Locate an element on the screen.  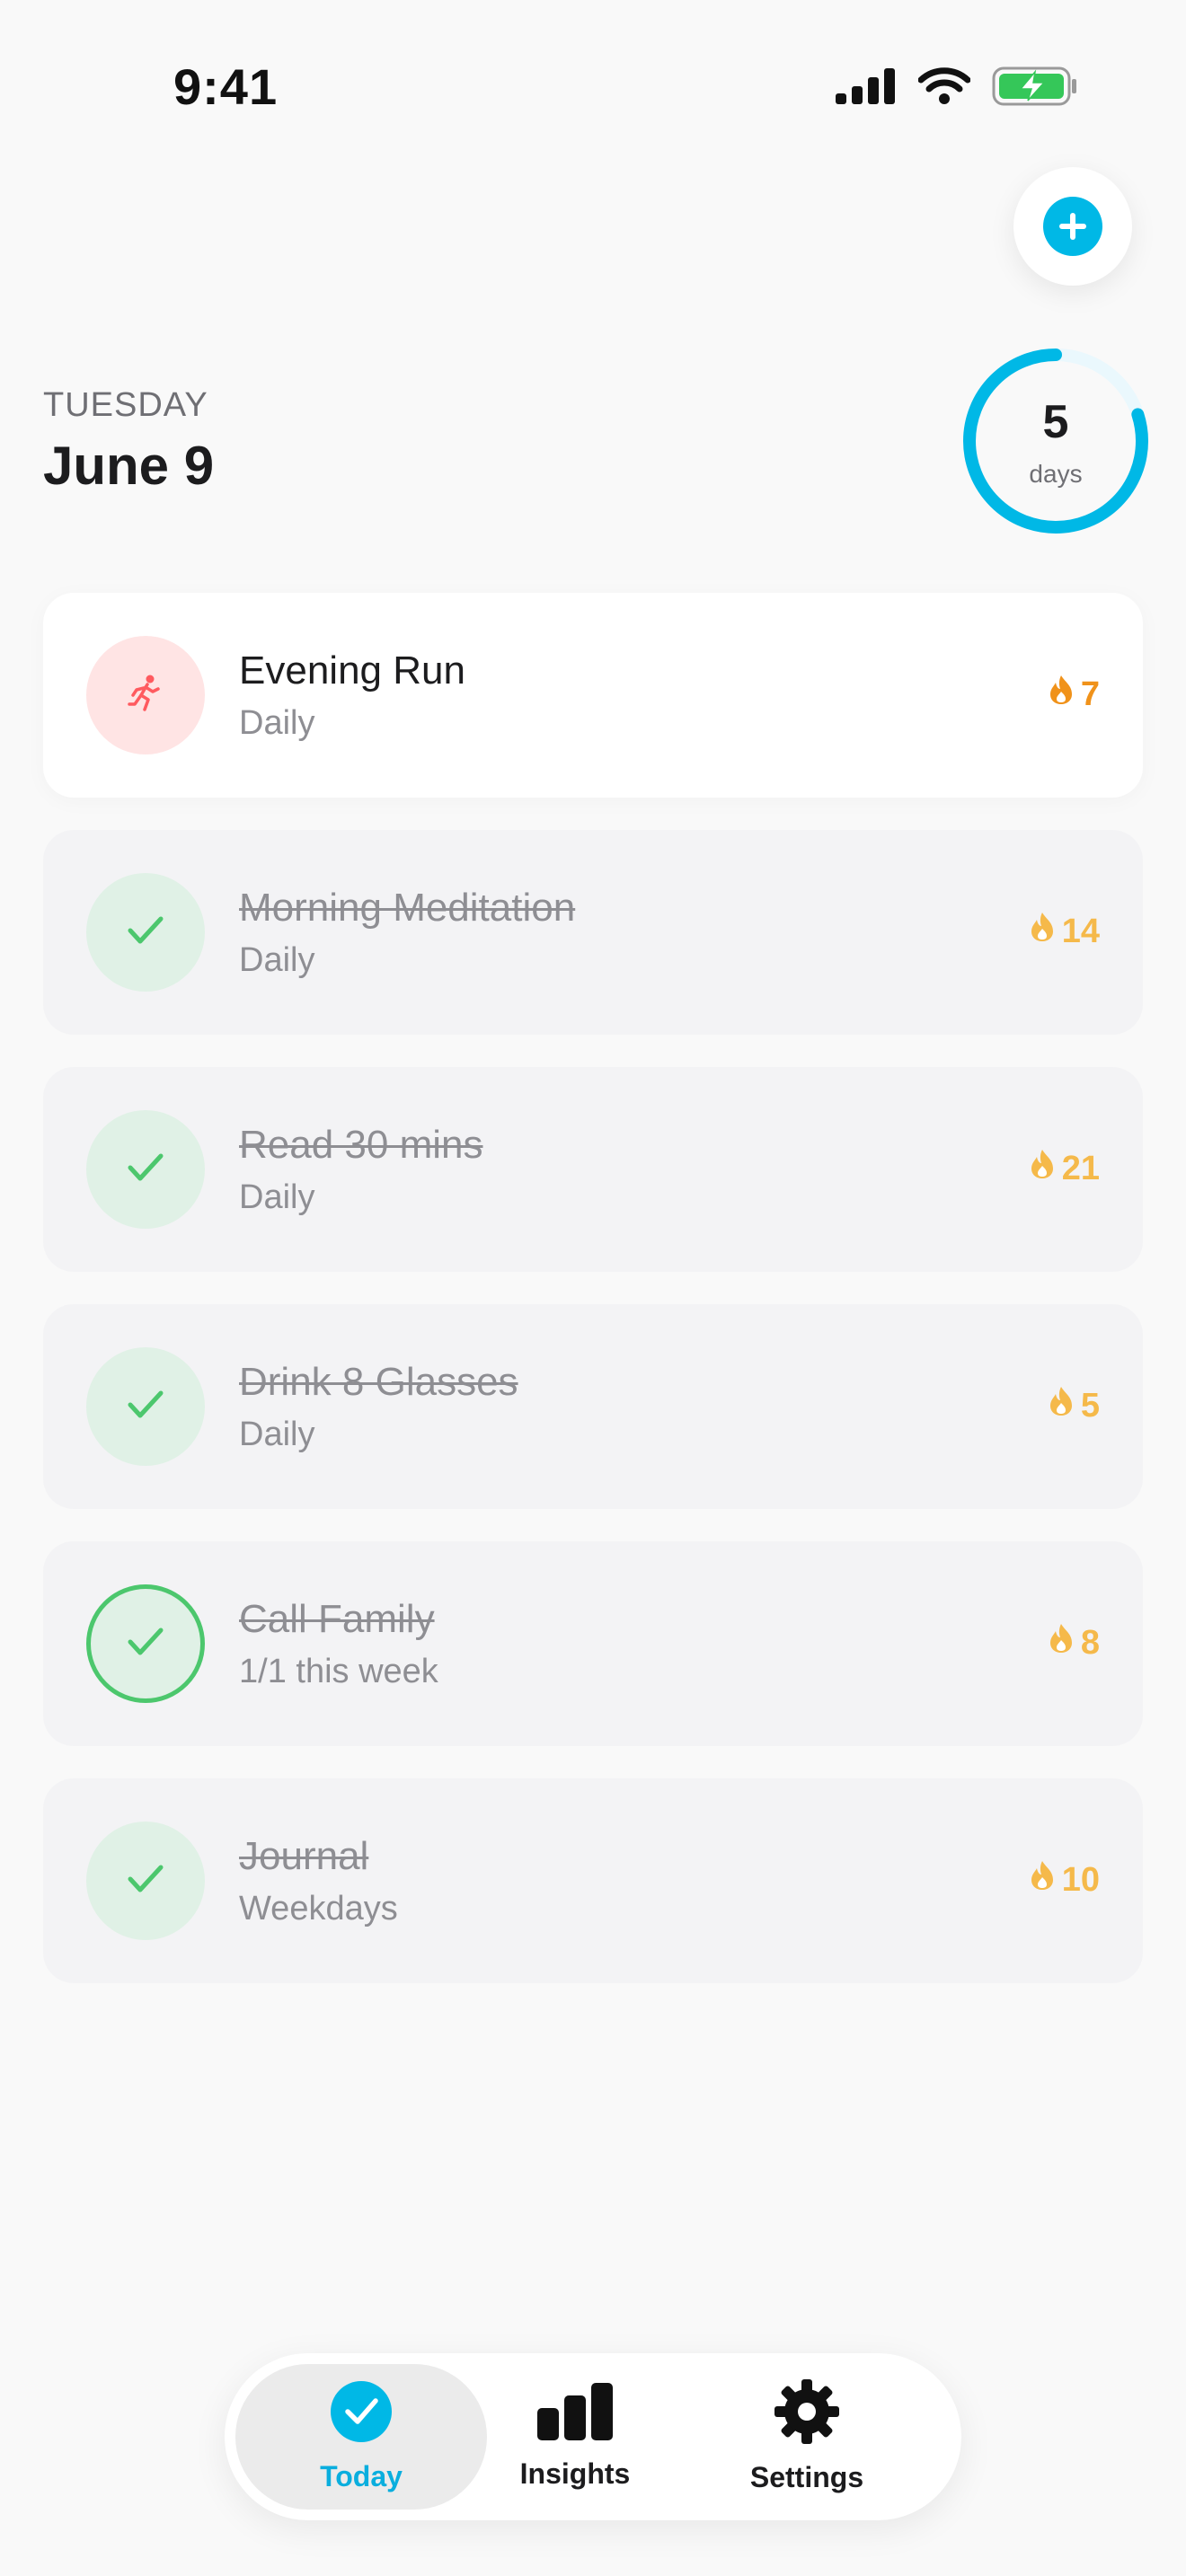
habit-streak-count: 21 is located at coordinates (1080, 1168).